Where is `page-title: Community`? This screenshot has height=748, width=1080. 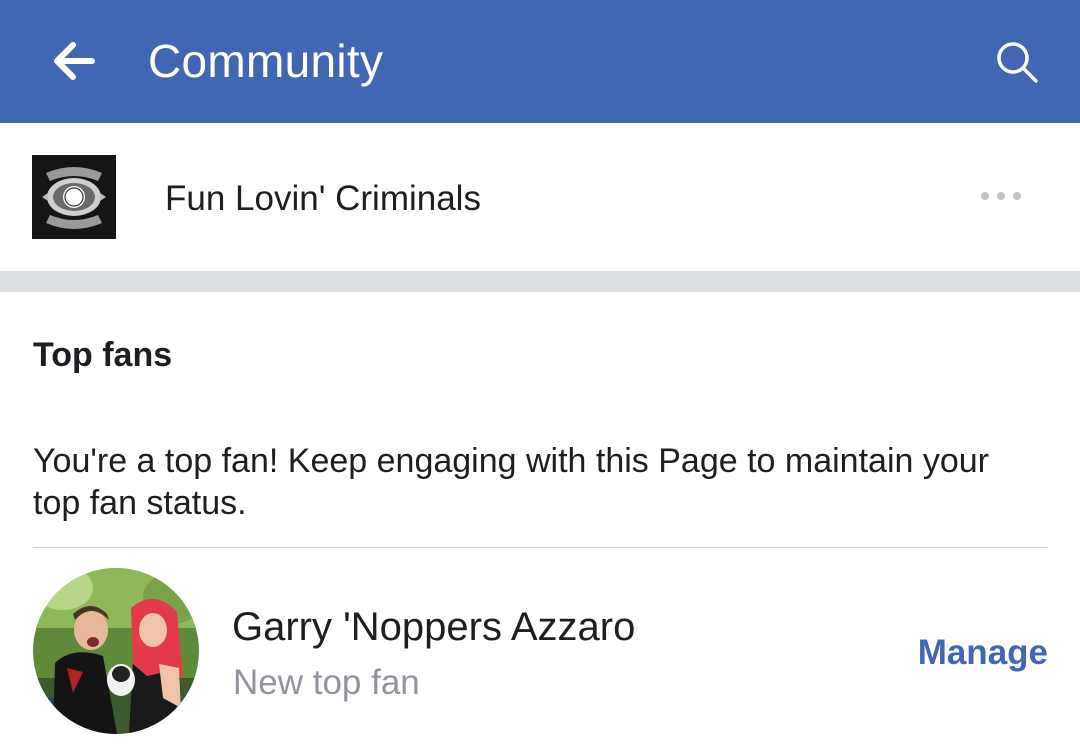
page-title: Community is located at coordinates (266, 61).